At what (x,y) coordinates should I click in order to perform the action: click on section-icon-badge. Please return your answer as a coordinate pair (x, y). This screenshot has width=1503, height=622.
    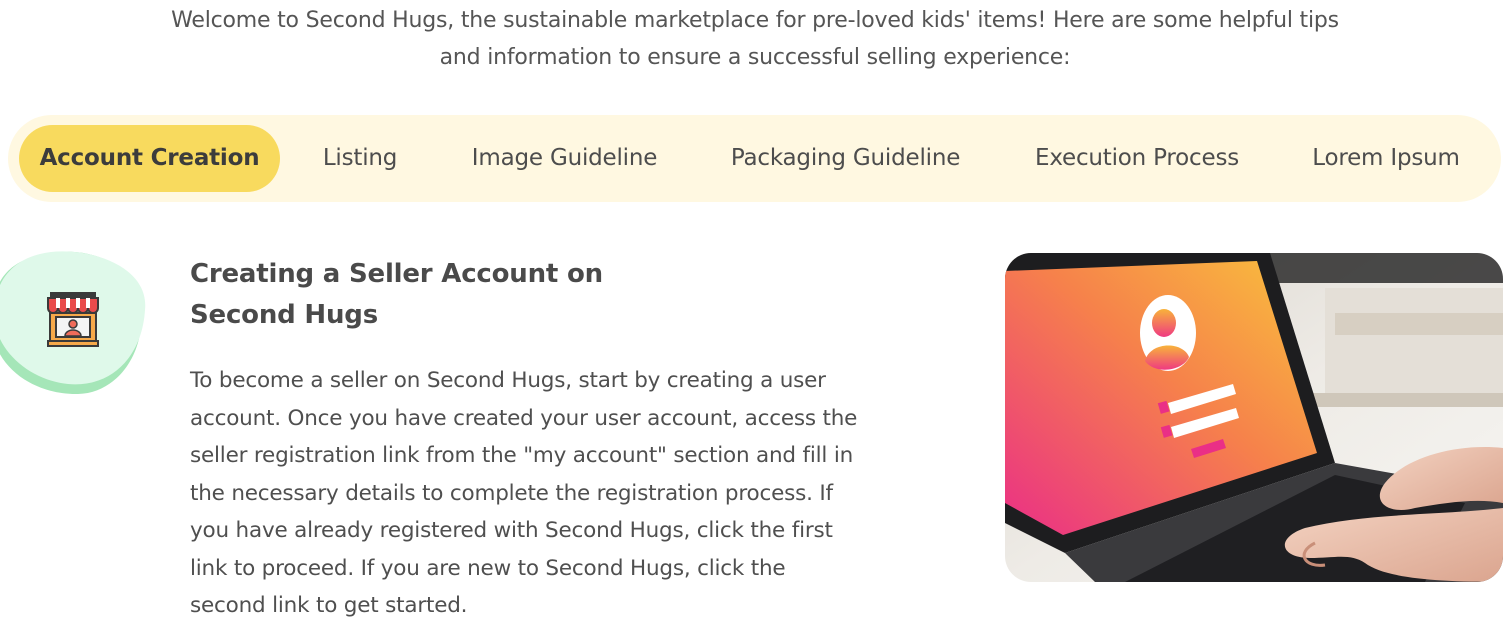
    Looking at the image, I should click on (75, 323).